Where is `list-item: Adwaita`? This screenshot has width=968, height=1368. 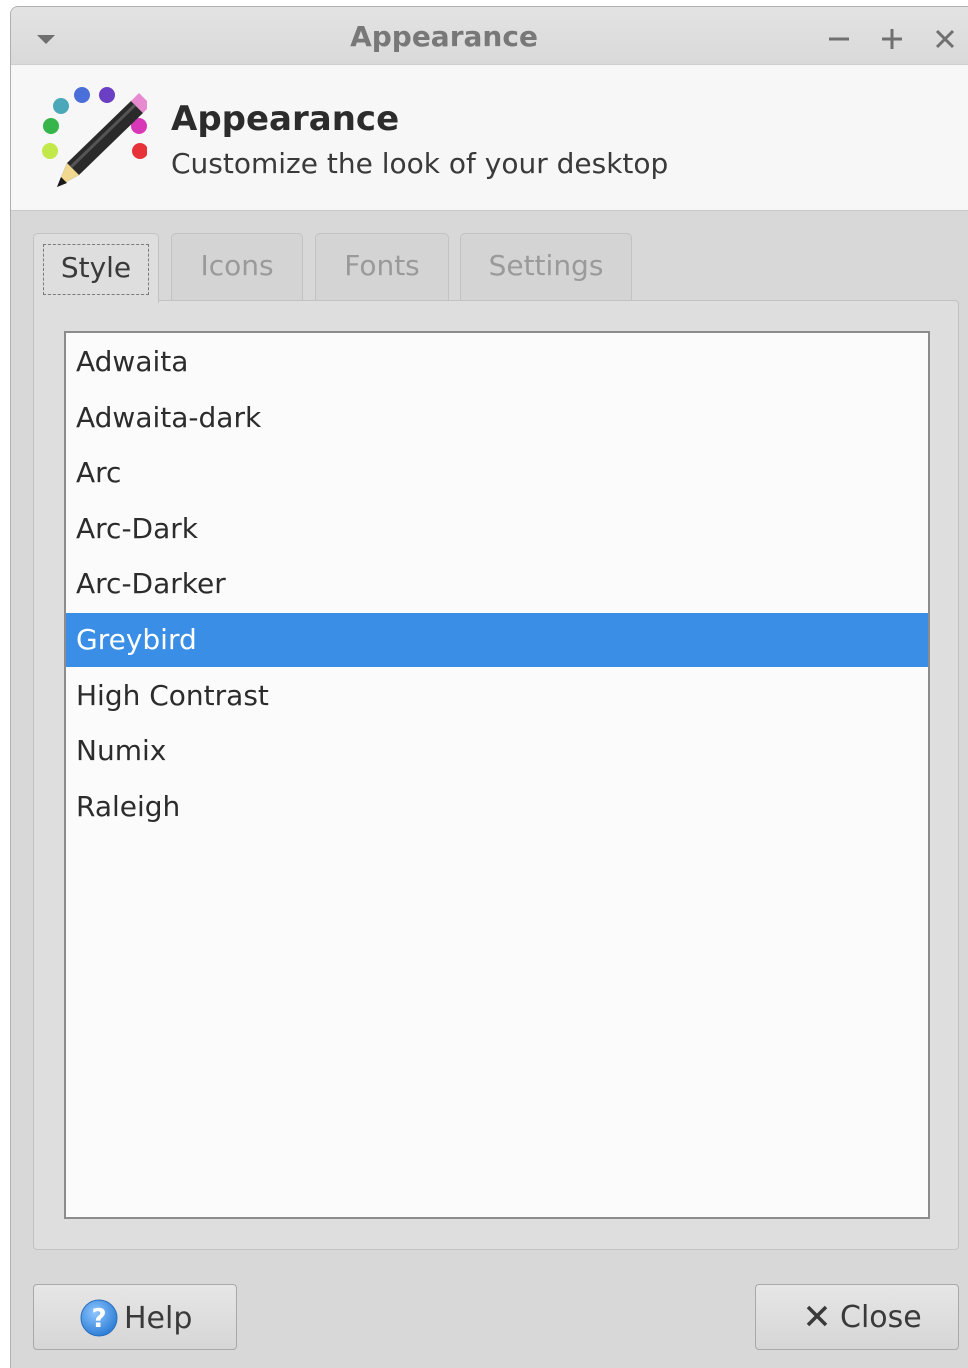 list-item: Adwaita is located at coordinates (497, 362).